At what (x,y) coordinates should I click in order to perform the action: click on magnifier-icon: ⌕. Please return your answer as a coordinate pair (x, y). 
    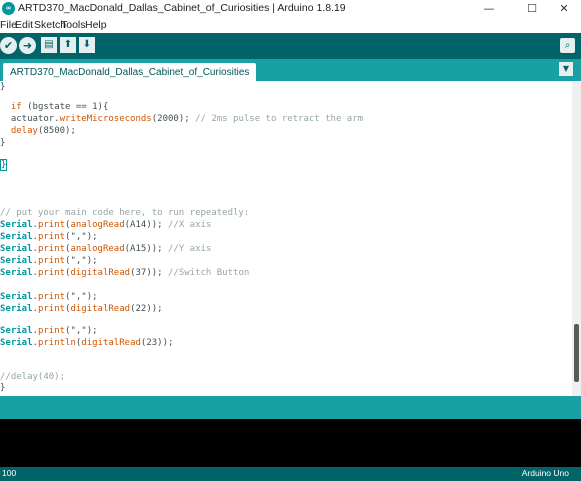
    Looking at the image, I should click on (567, 45).